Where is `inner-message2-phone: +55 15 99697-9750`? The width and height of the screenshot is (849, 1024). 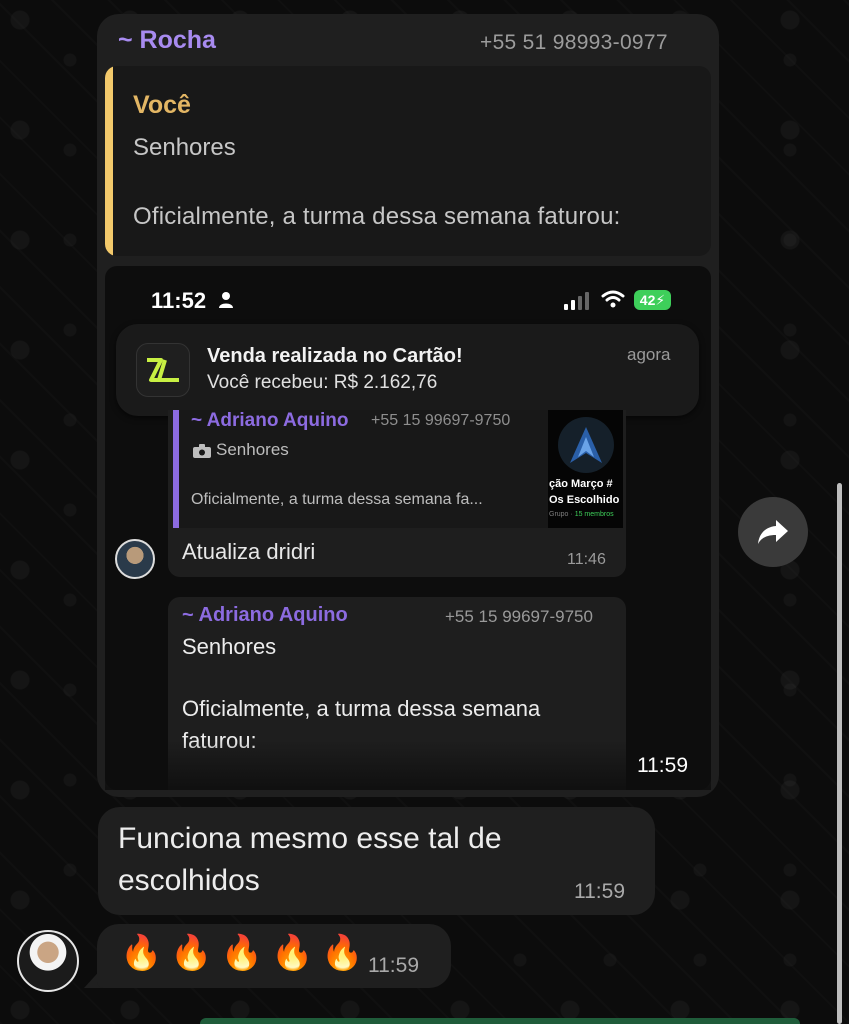 inner-message2-phone: +55 15 99697-9750 is located at coordinates (519, 616).